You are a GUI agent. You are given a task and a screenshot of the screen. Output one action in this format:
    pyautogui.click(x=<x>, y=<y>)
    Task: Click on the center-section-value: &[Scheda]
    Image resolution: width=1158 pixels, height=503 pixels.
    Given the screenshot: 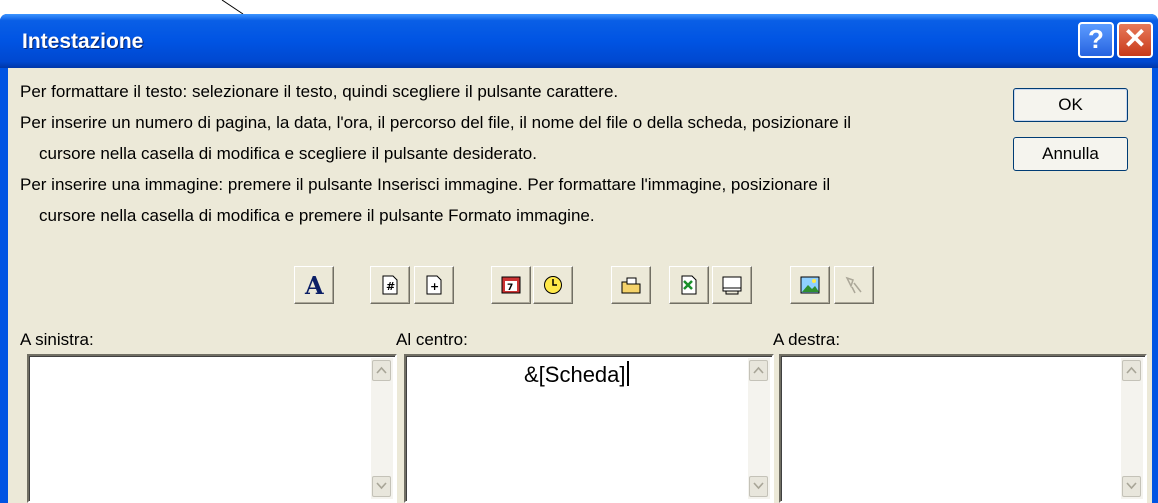 What is the action you would take?
    pyautogui.click(x=575, y=374)
    